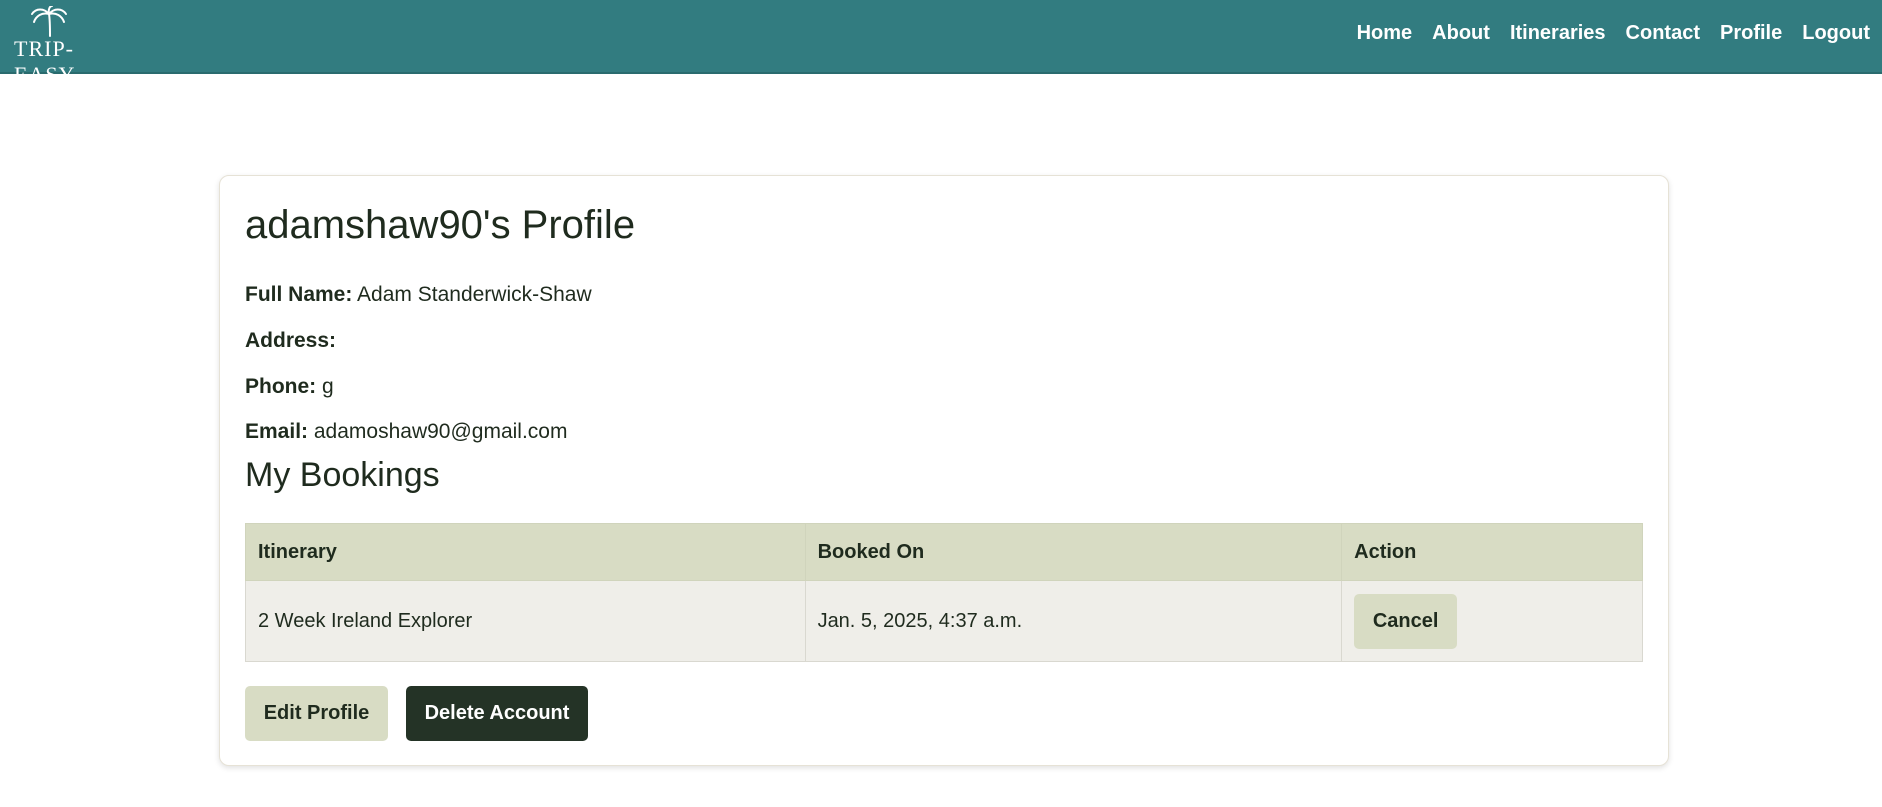 The image size is (1882, 807). What do you see at coordinates (1492, 552) in the screenshot?
I see `column-header-action: Action` at bounding box center [1492, 552].